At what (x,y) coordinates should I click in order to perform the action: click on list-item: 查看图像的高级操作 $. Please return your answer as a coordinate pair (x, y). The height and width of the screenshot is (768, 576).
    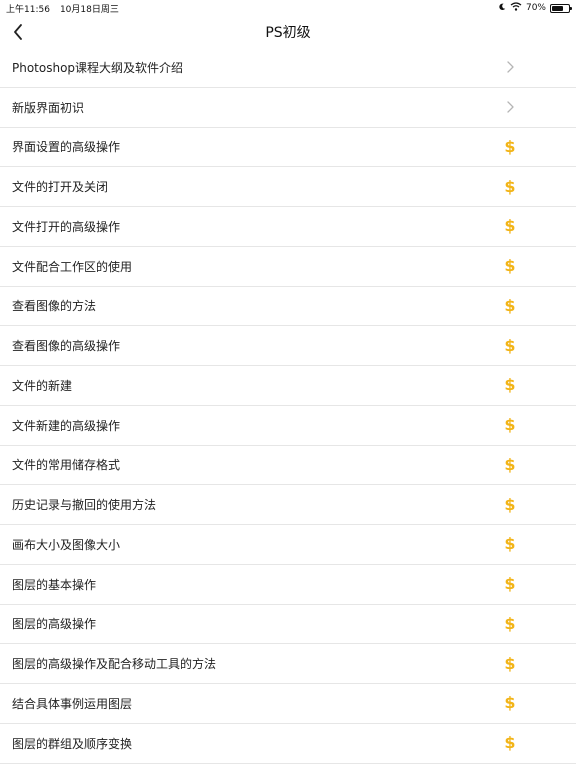
    Looking at the image, I should click on (288, 346).